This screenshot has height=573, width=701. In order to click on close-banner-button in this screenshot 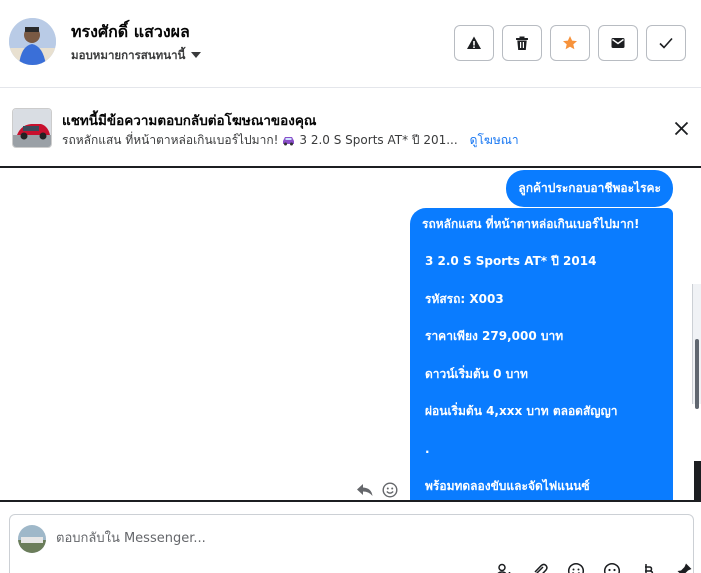, I will do `click(681, 128)`.